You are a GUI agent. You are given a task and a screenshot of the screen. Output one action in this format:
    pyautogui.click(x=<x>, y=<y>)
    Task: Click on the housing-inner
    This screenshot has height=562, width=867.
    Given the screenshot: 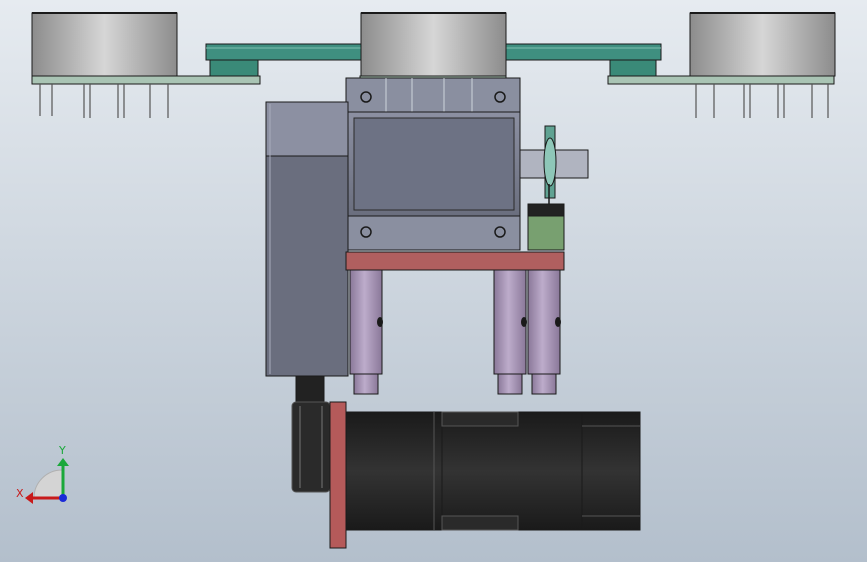 What is the action you would take?
    pyautogui.click(x=434, y=164)
    